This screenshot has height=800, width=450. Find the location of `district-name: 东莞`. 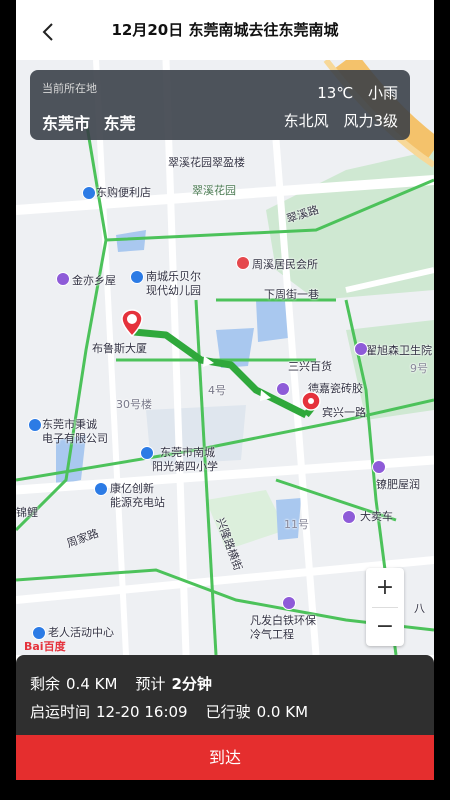

district-name: 东莞 is located at coordinates (119, 123).